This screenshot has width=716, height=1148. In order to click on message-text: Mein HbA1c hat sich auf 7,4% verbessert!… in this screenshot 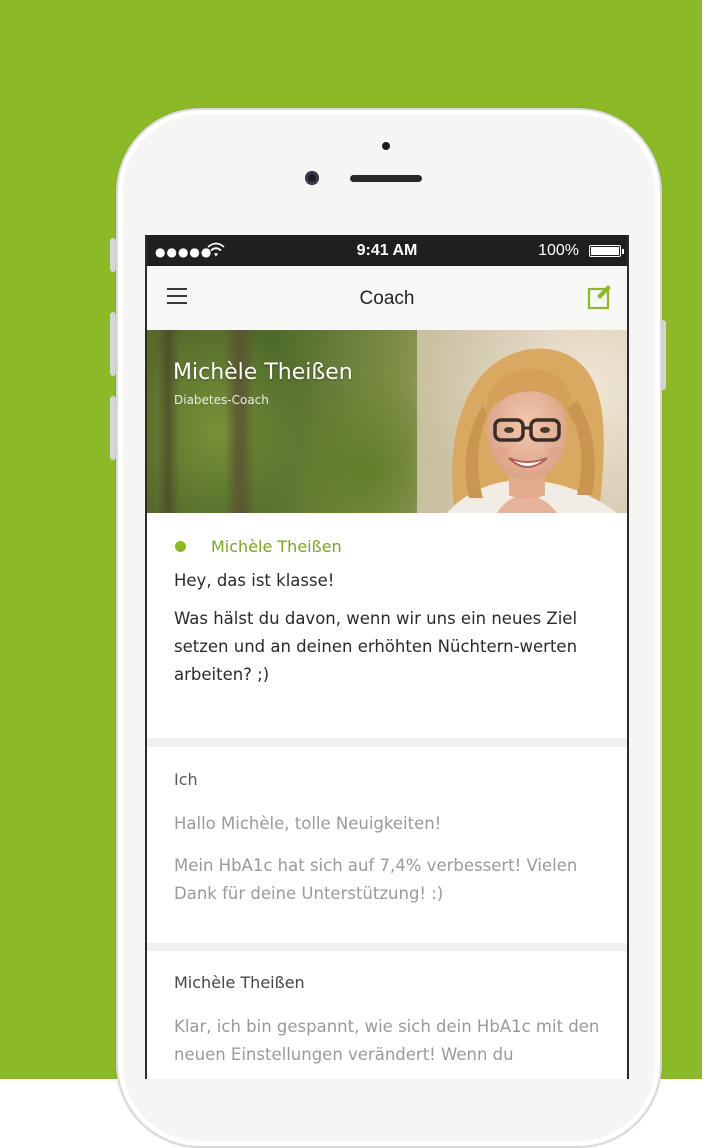, I will do `click(376, 879)`.